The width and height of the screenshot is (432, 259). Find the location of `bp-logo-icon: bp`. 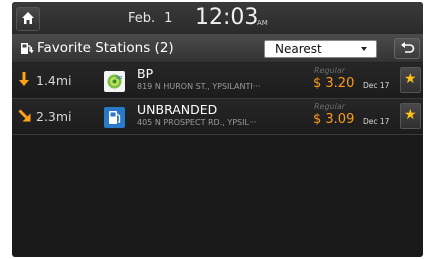

bp-logo-icon: bp is located at coordinates (114, 81).